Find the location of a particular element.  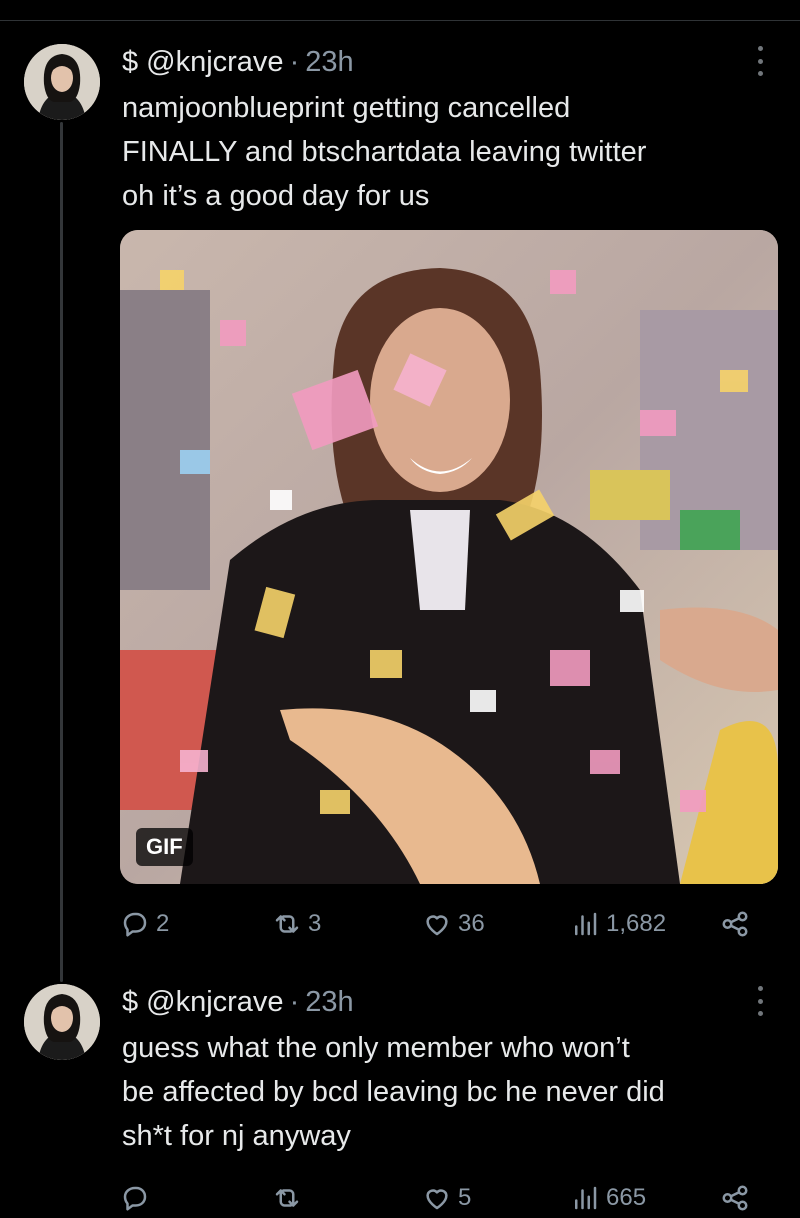

tweet-actions: 5 665 is located at coordinates (440, 1198).